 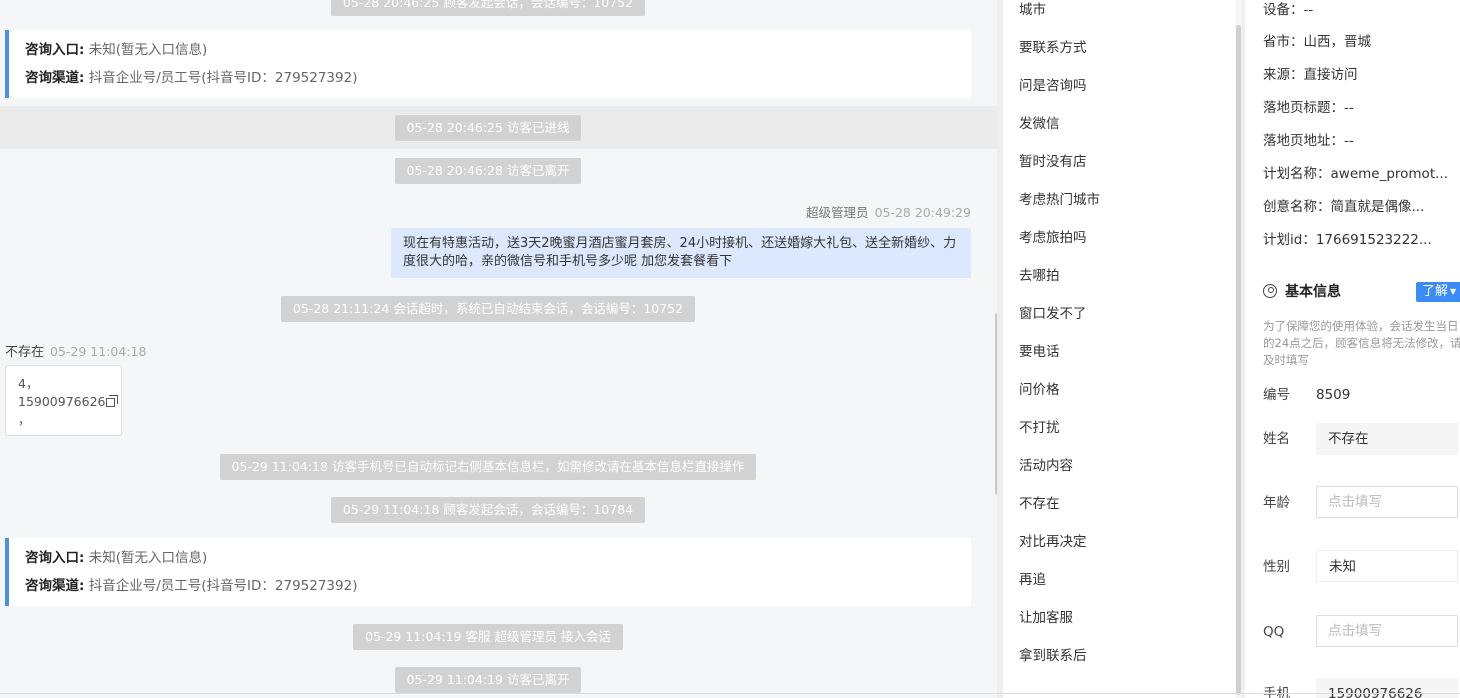 What do you see at coordinates (1276, 439) in the screenshot?
I see `name-label: 姓名` at bounding box center [1276, 439].